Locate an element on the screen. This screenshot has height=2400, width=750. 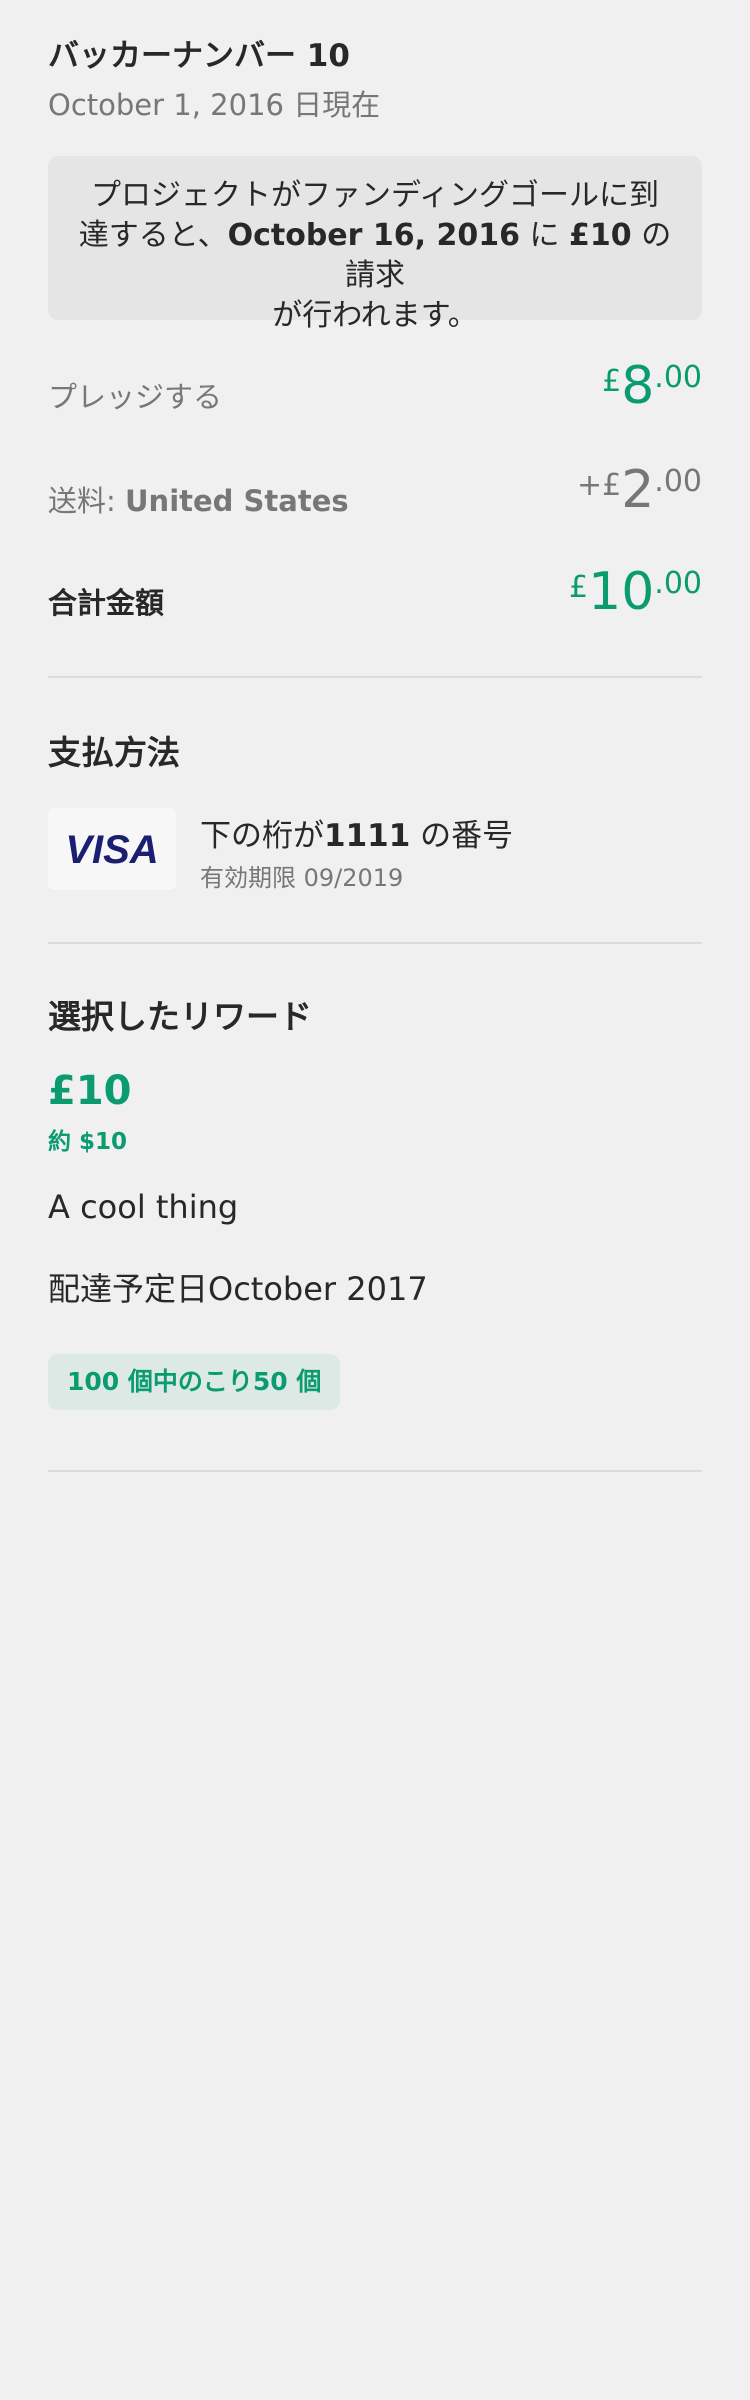
shipping-label: 送料: United States is located at coordinates (198, 499).